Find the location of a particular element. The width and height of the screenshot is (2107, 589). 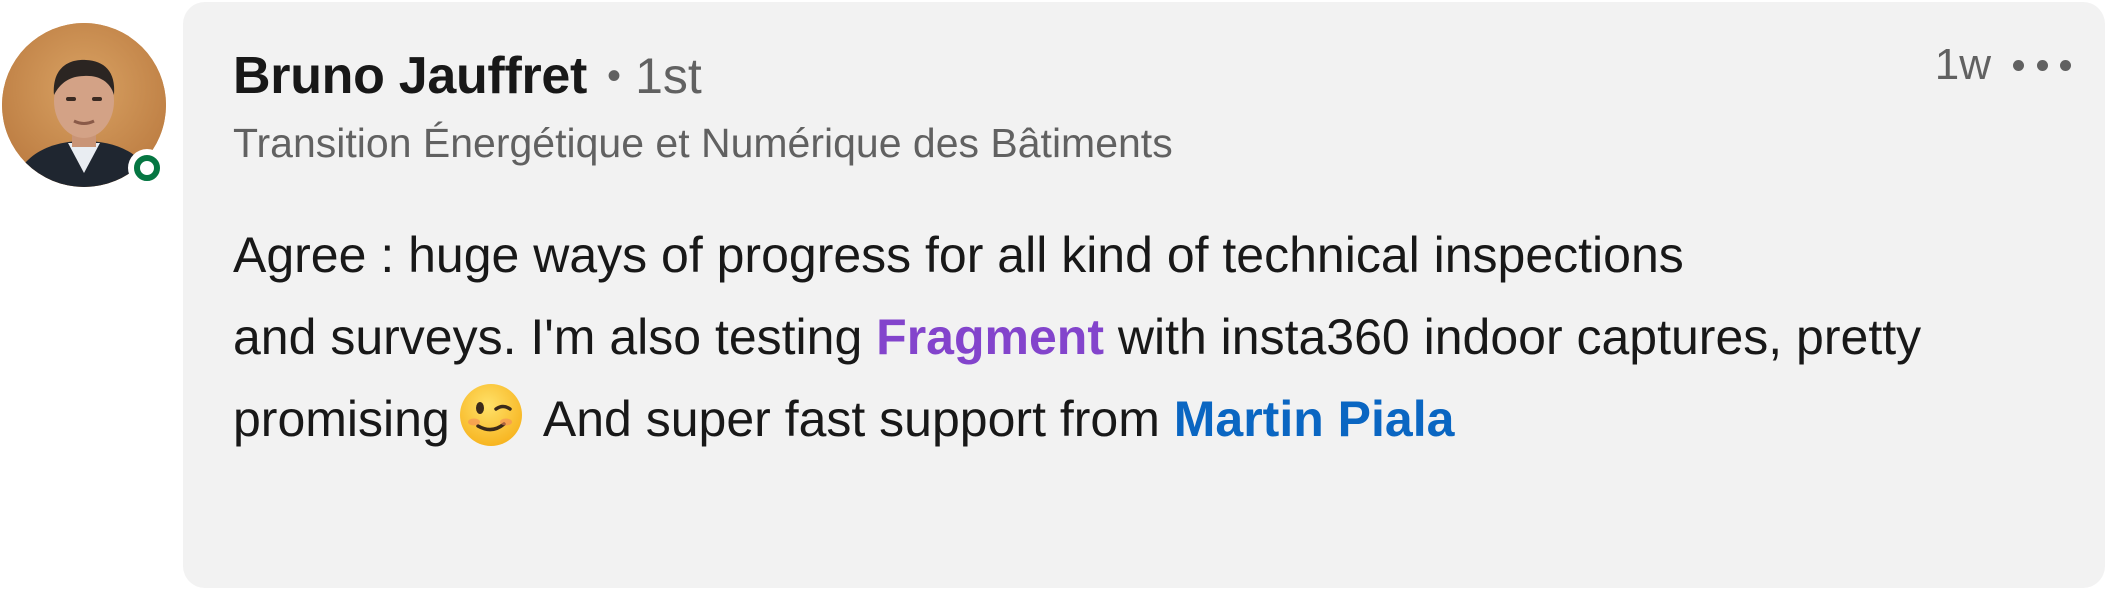

comment-timestamp: 1w is located at coordinates (1962, 64).